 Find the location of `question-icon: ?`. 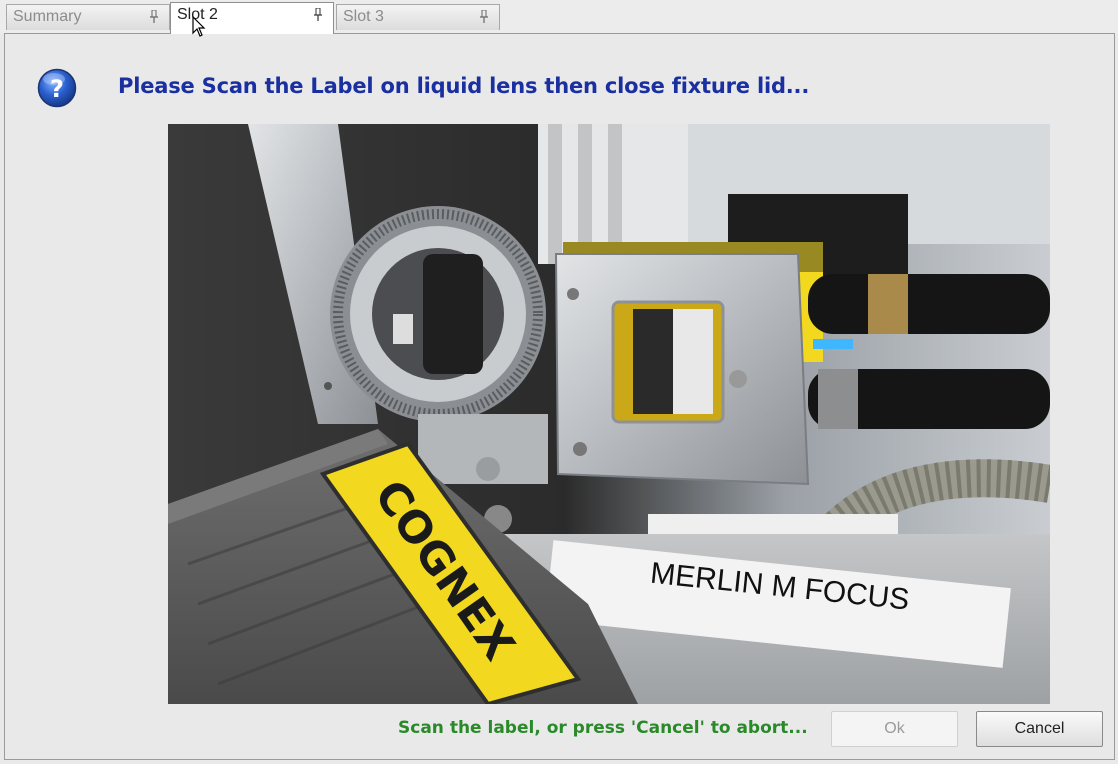

question-icon: ? is located at coordinates (57, 88).